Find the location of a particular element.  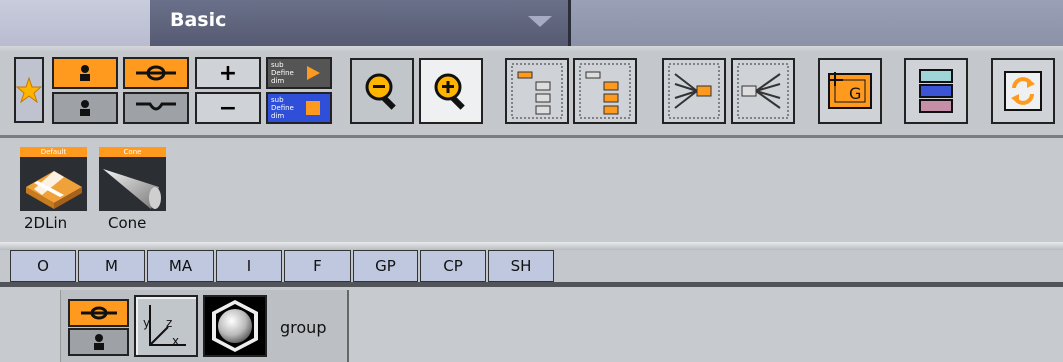

library-item-cone: Cone is located at coordinates (132, 179).